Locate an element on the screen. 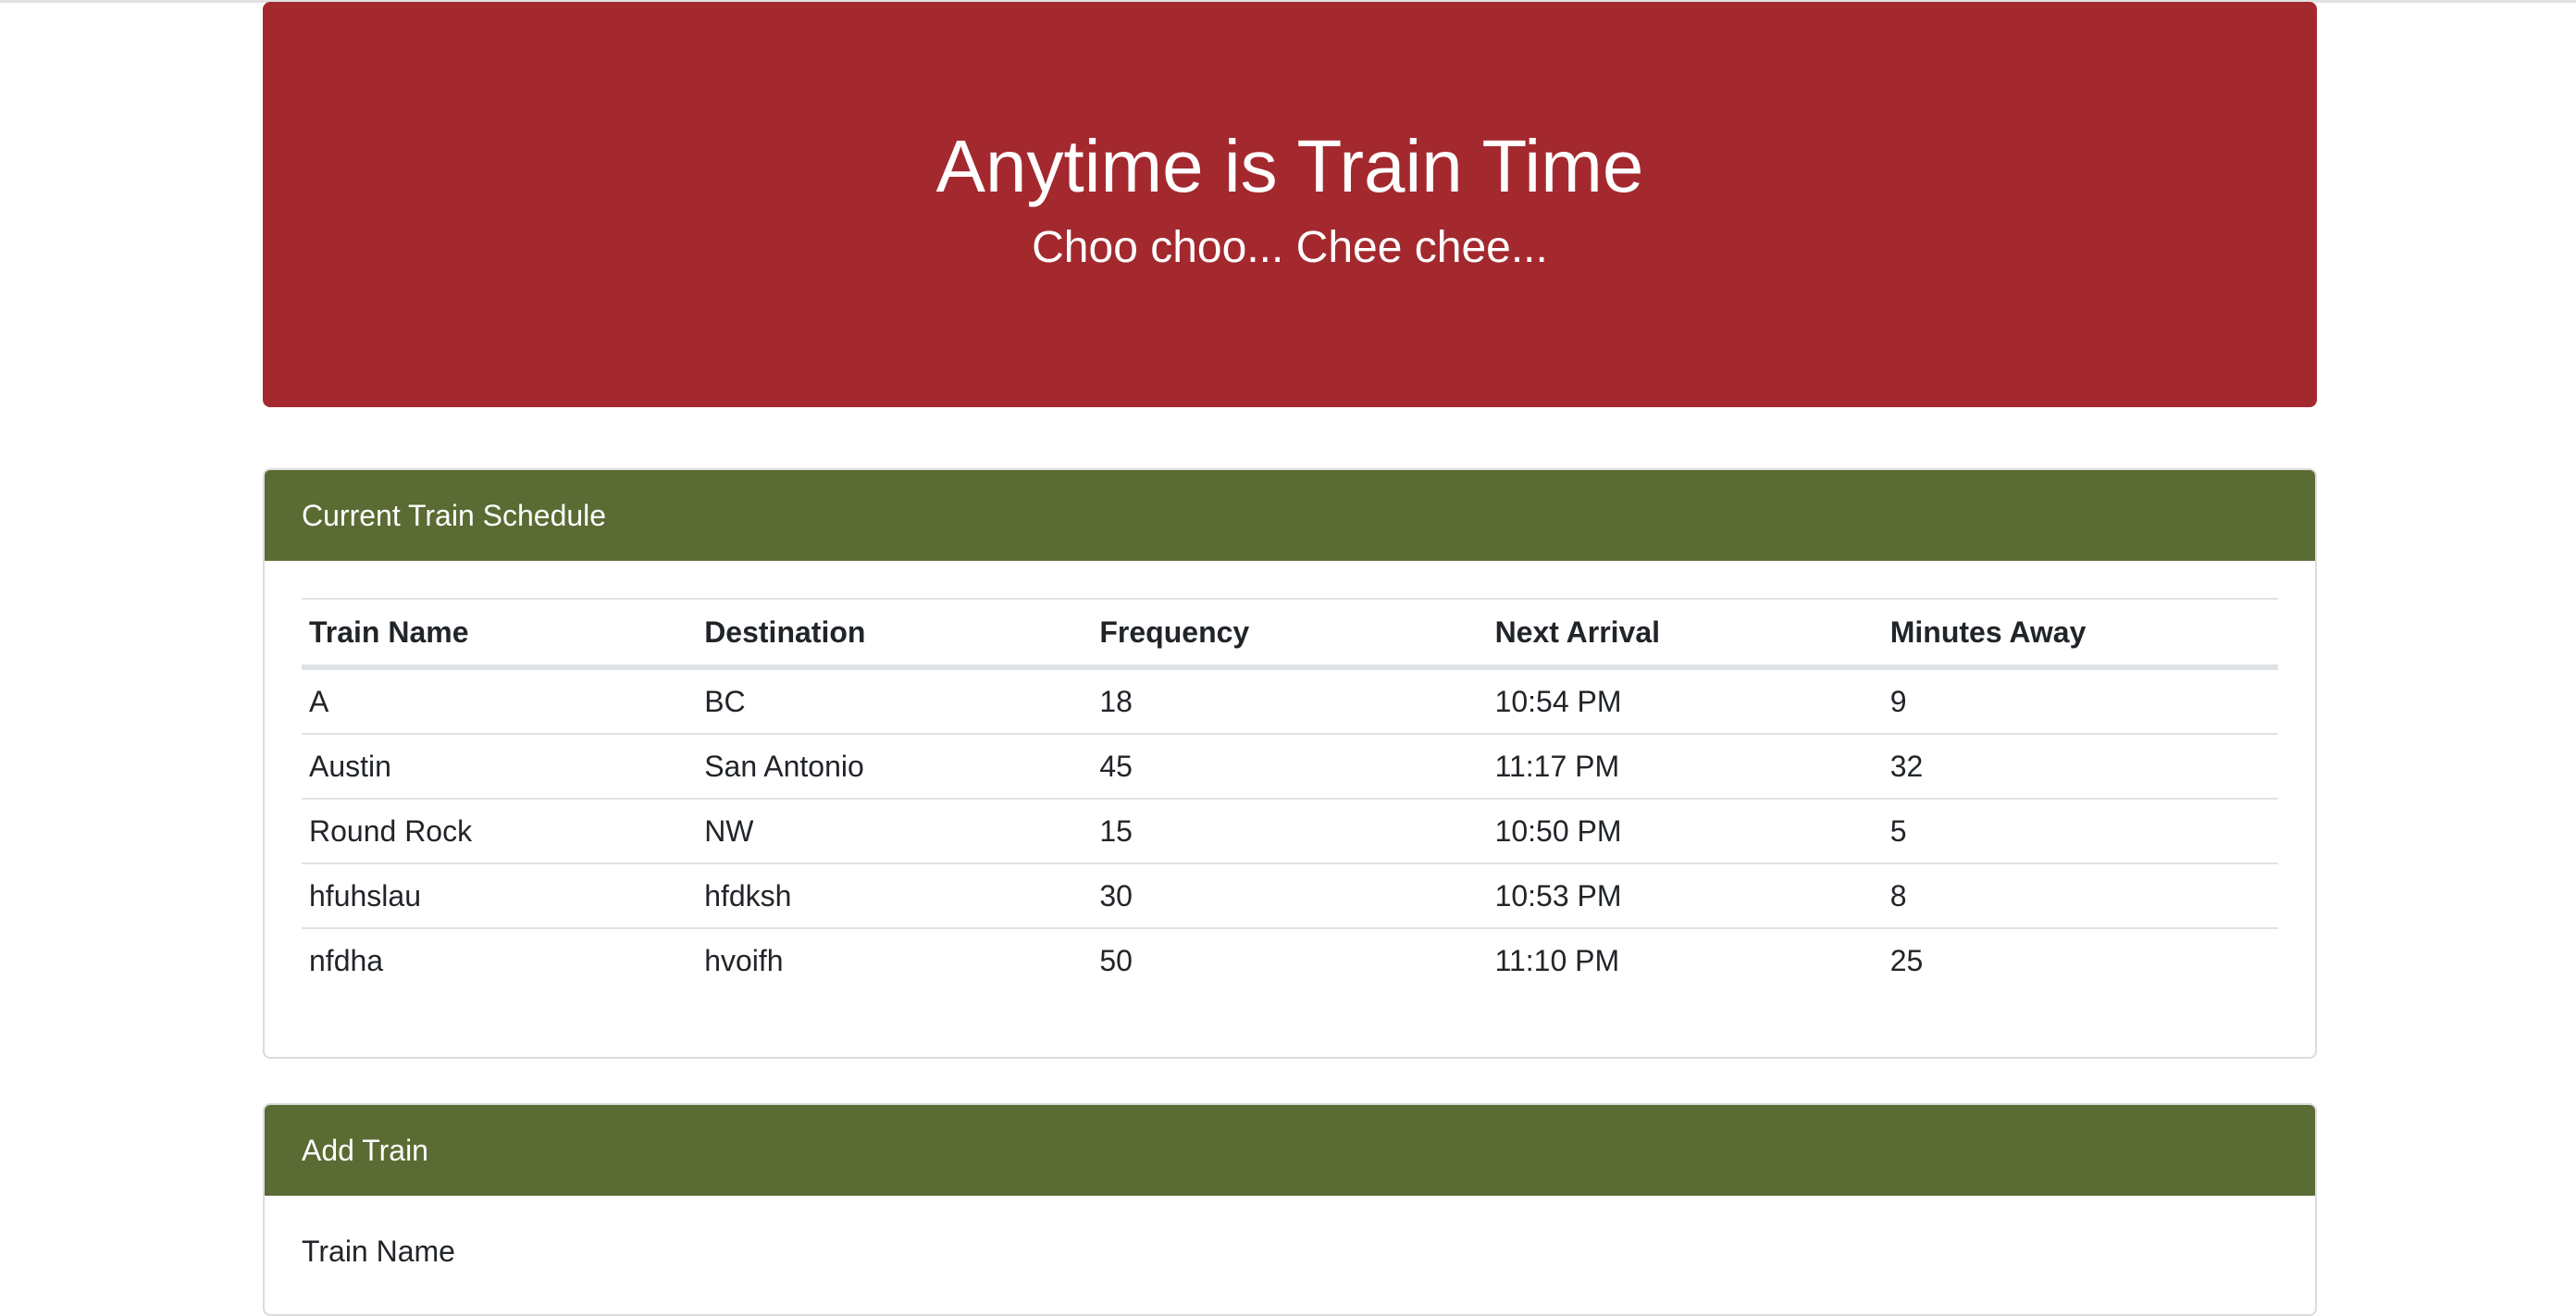 The height and width of the screenshot is (1316, 2576). add-train-card-header: Add Train is located at coordinates (1290, 1150).